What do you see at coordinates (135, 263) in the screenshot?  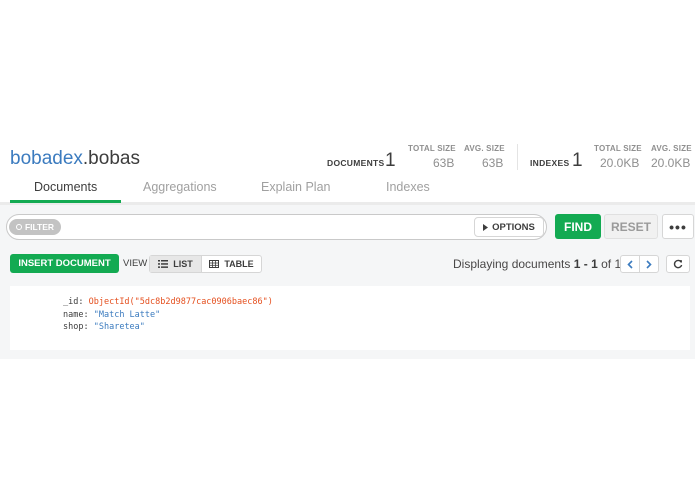 I see `view-label: VIEW` at bounding box center [135, 263].